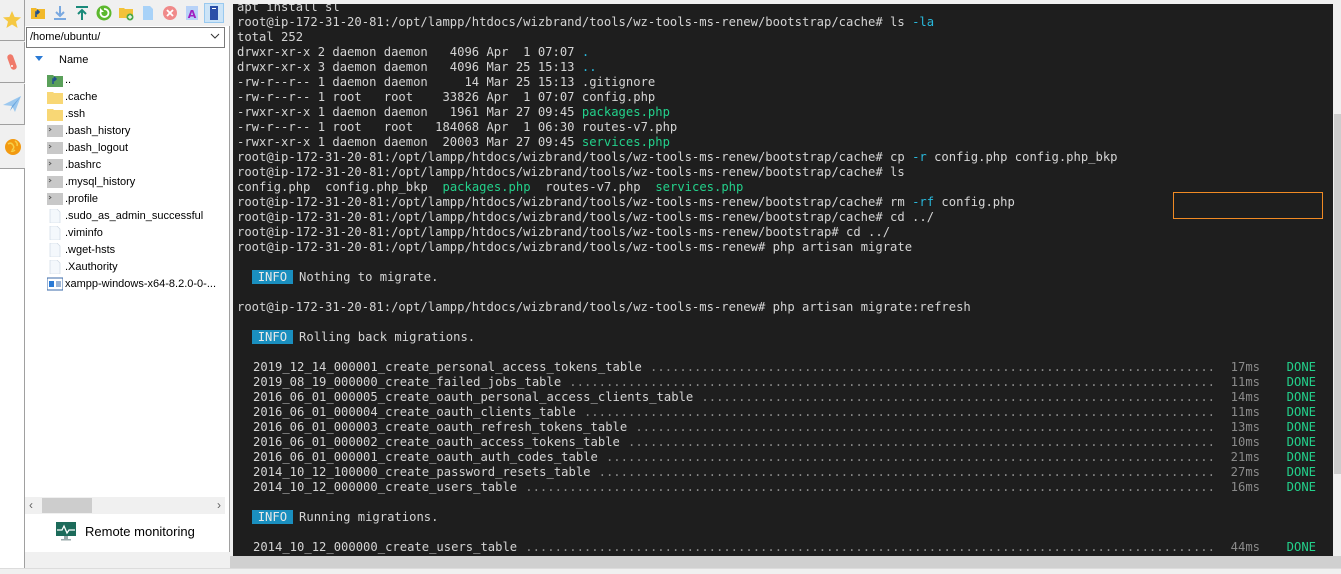 The image size is (1341, 574). Describe the element at coordinates (104, 13) in the screenshot. I see `refresh-button` at that location.